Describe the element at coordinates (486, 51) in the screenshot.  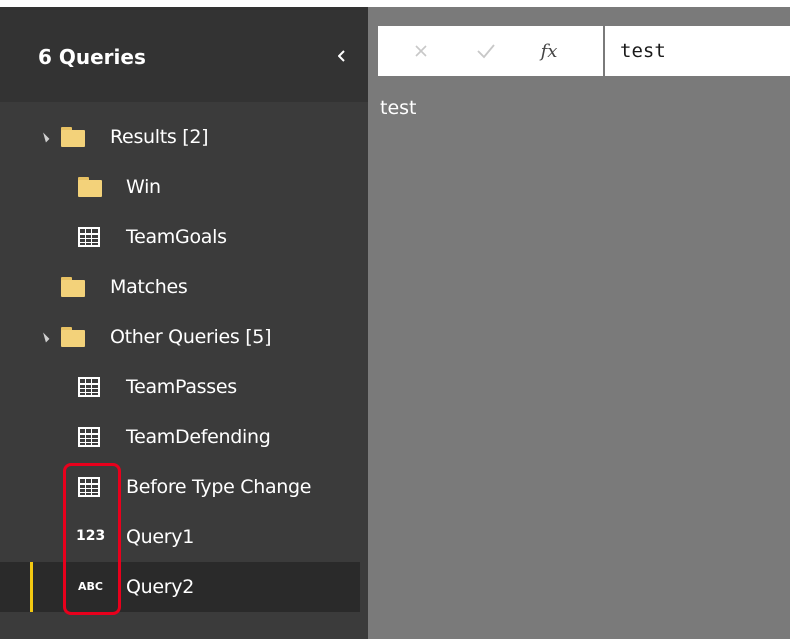
I see `checkmark-icon` at that location.